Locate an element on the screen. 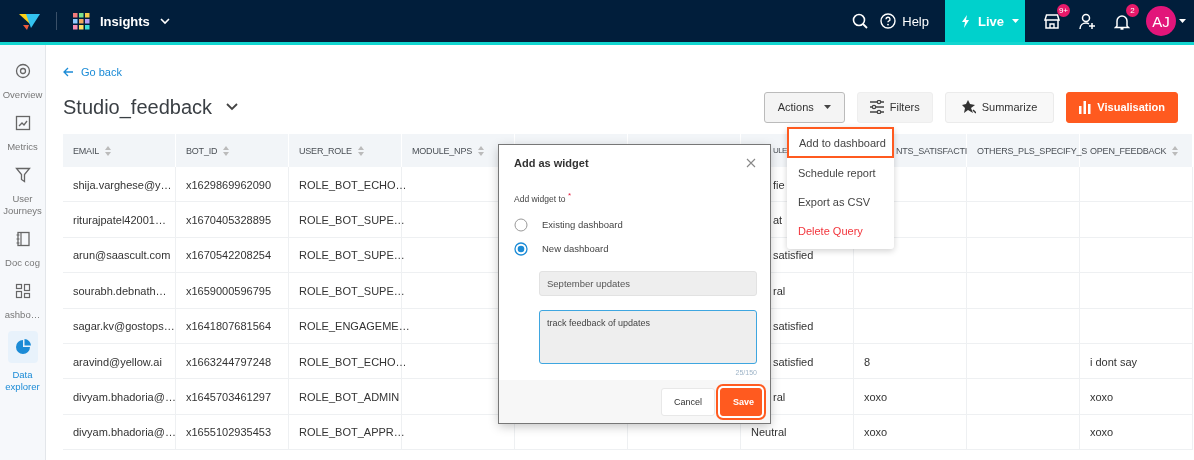  funnel-icon is located at coordinates (22, 175).